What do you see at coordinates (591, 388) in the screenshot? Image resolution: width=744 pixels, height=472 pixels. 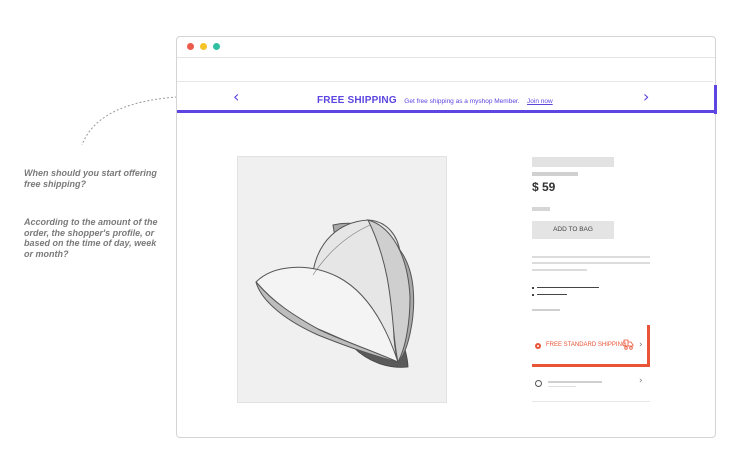 I see `shipping-option-row: ›` at bounding box center [591, 388].